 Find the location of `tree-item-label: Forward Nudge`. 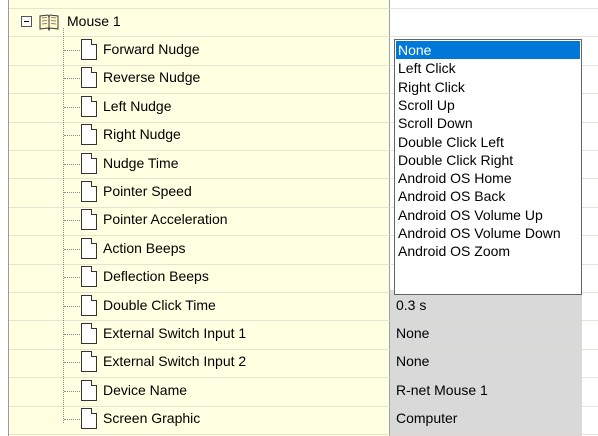

tree-item-label: Forward Nudge is located at coordinates (151, 49).